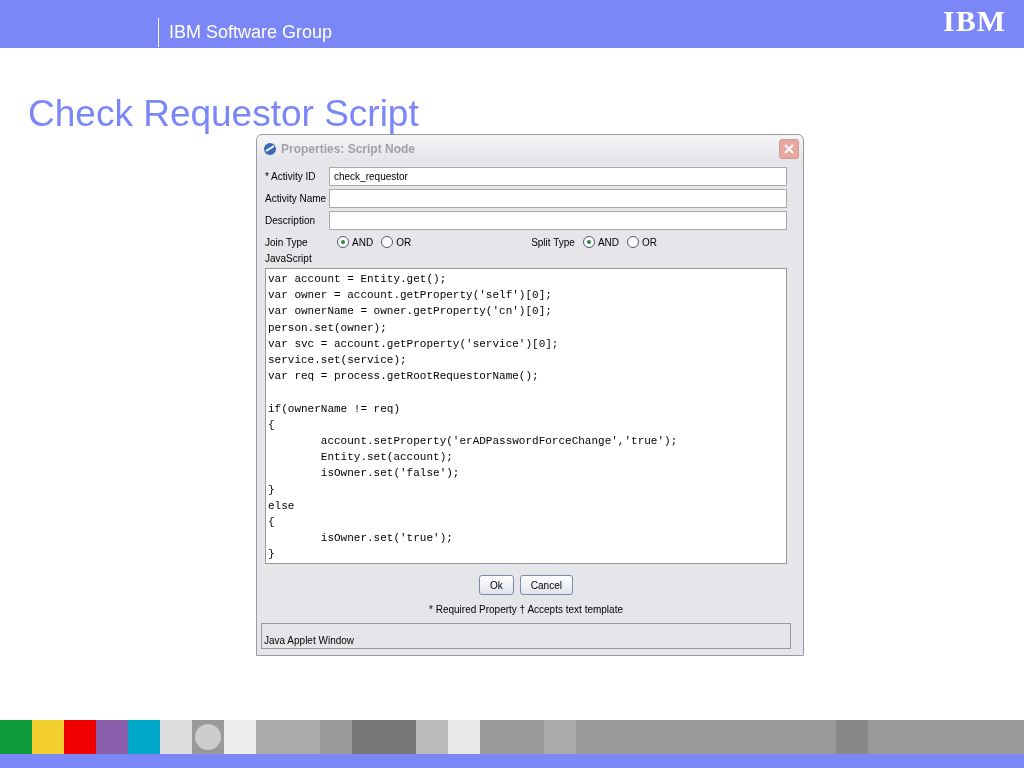  What do you see at coordinates (558, 176) in the screenshot?
I see `input-field: check_requestor` at bounding box center [558, 176].